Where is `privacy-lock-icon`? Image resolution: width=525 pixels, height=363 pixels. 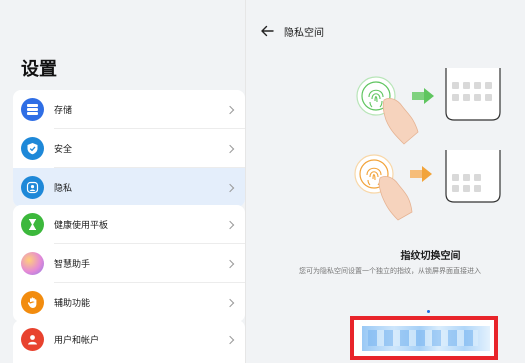
privacy-lock-icon is located at coordinates (32, 187).